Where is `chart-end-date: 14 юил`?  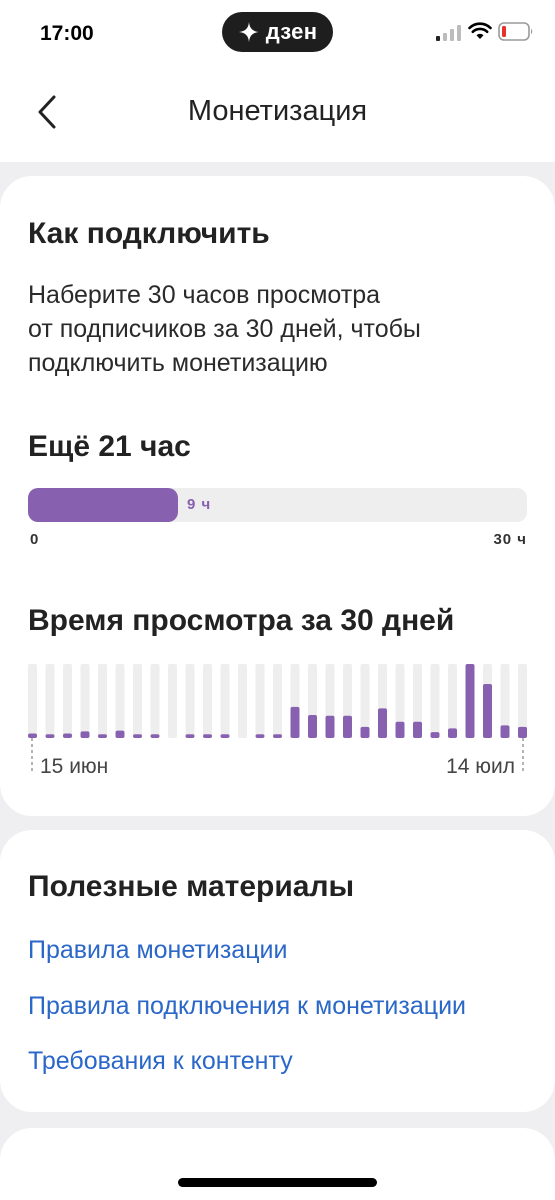 chart-end-date: 14 юил is located at coordinates (480, 766).